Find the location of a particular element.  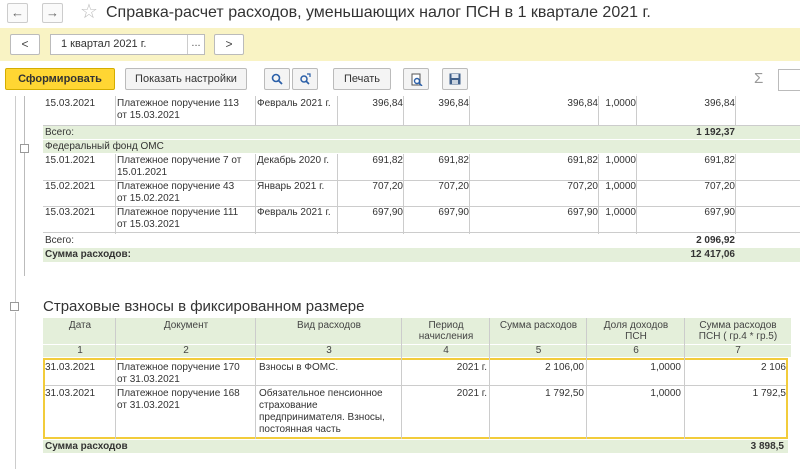

column-number: 4 is located at coordinates (446, 350).